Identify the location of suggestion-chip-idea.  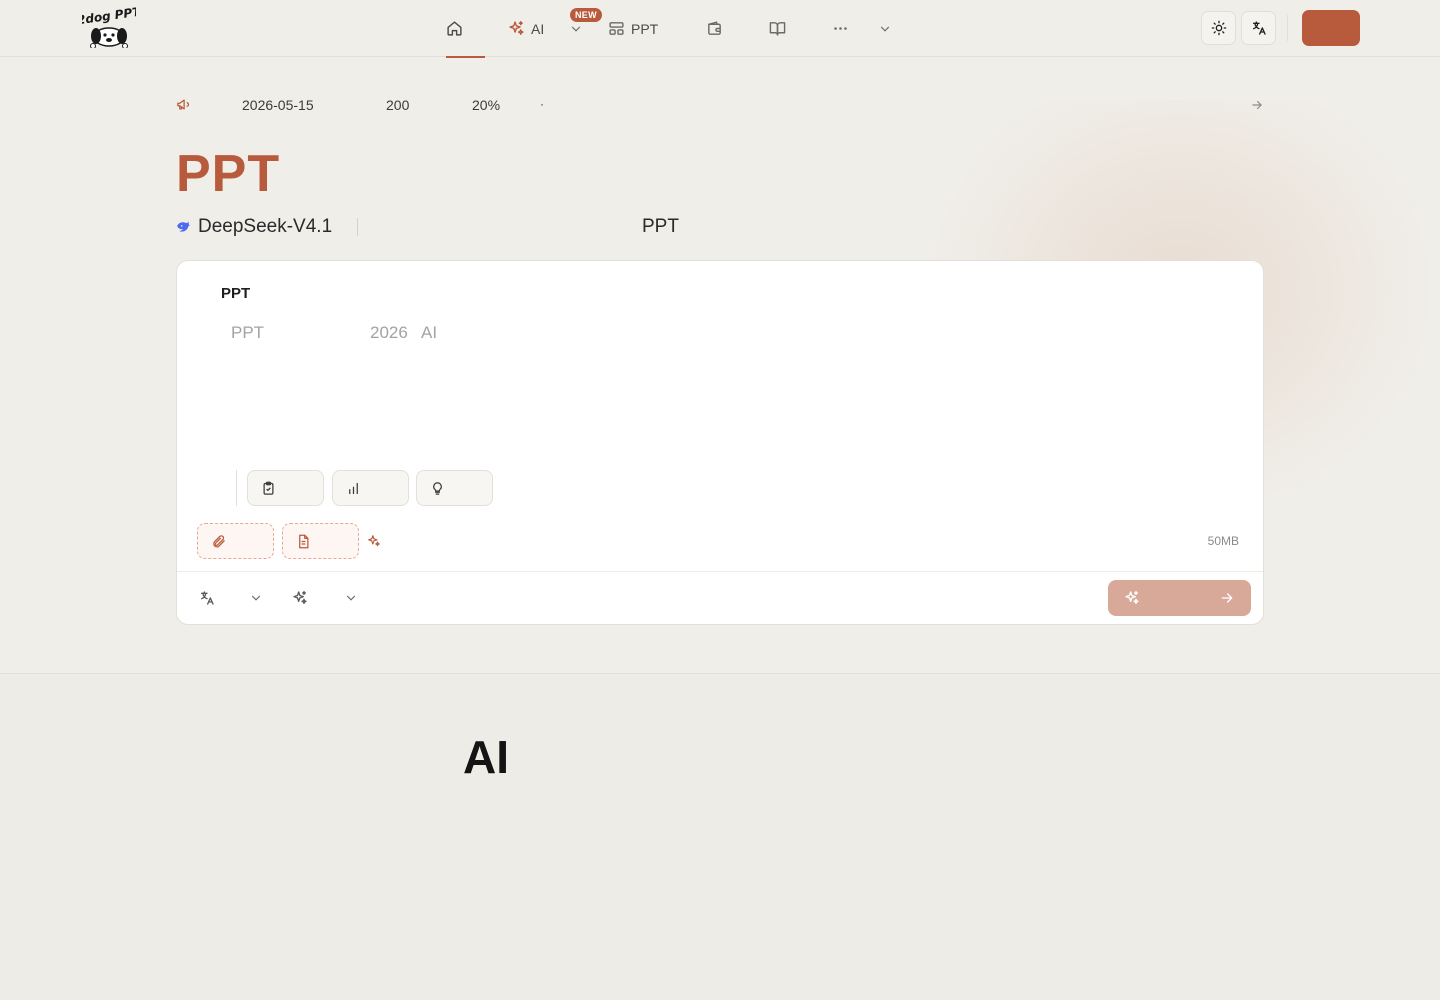
(454, 488).